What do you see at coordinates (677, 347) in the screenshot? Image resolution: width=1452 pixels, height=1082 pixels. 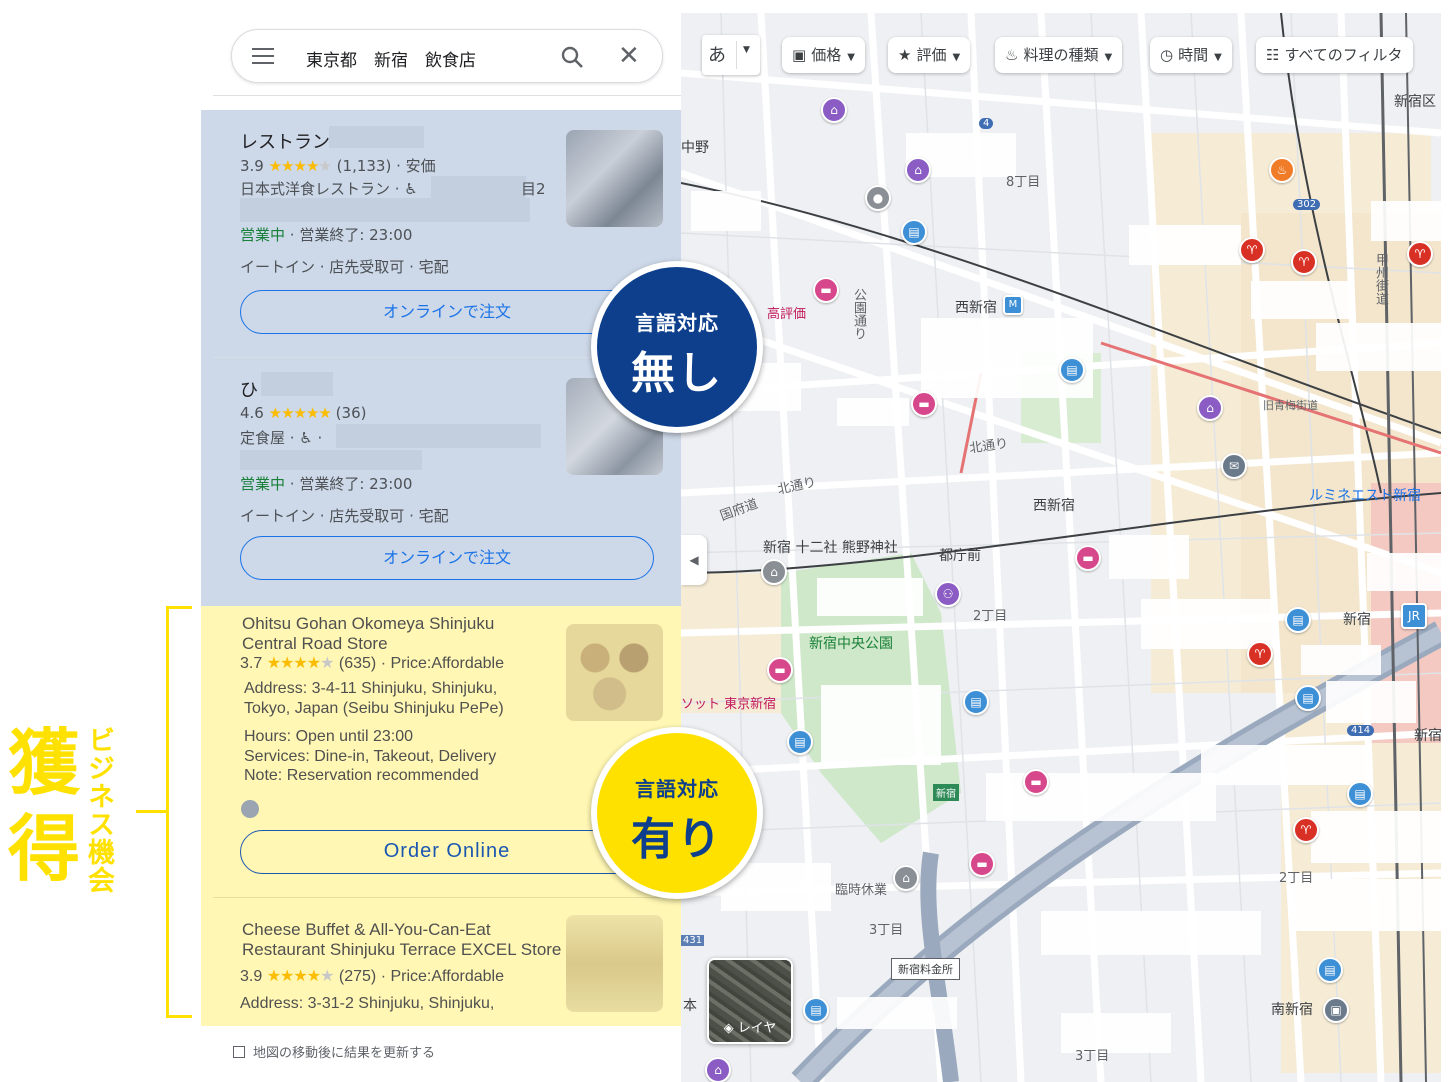 I see `no-language-support-badge: 言語対応 無し` at bounding box center [677, 347].